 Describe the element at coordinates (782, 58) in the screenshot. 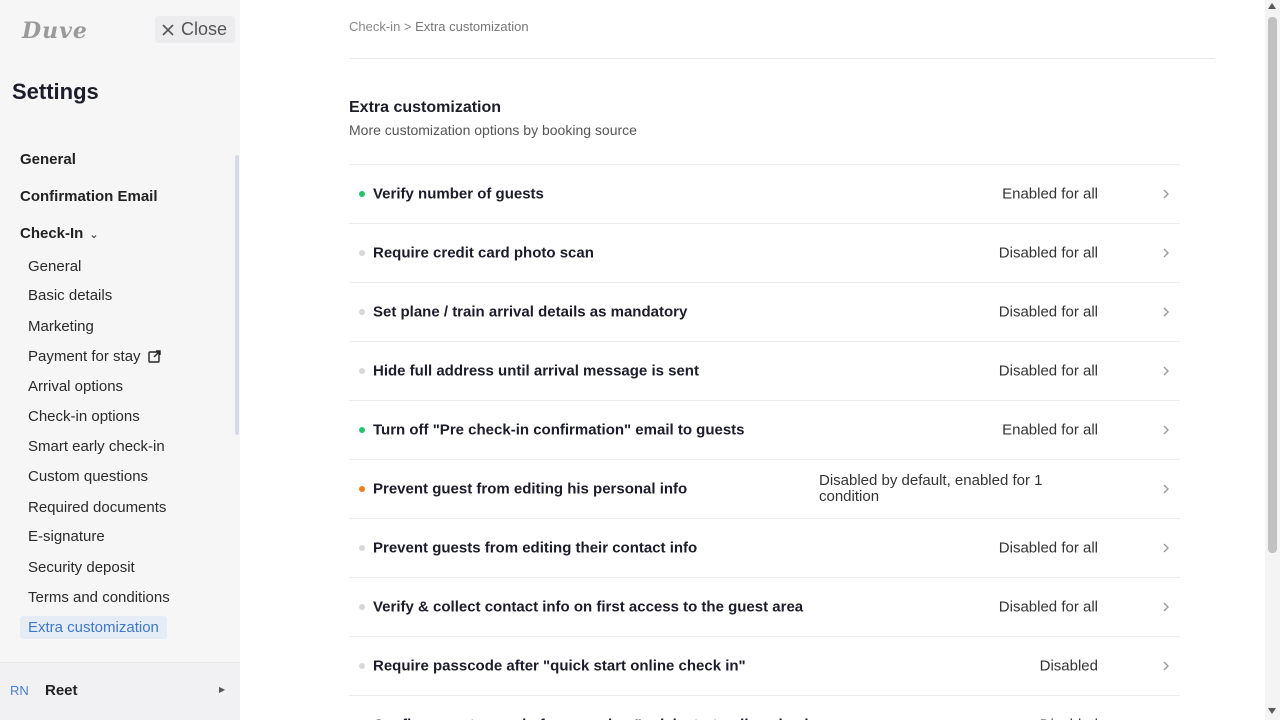

I see `header-divider` at that location.